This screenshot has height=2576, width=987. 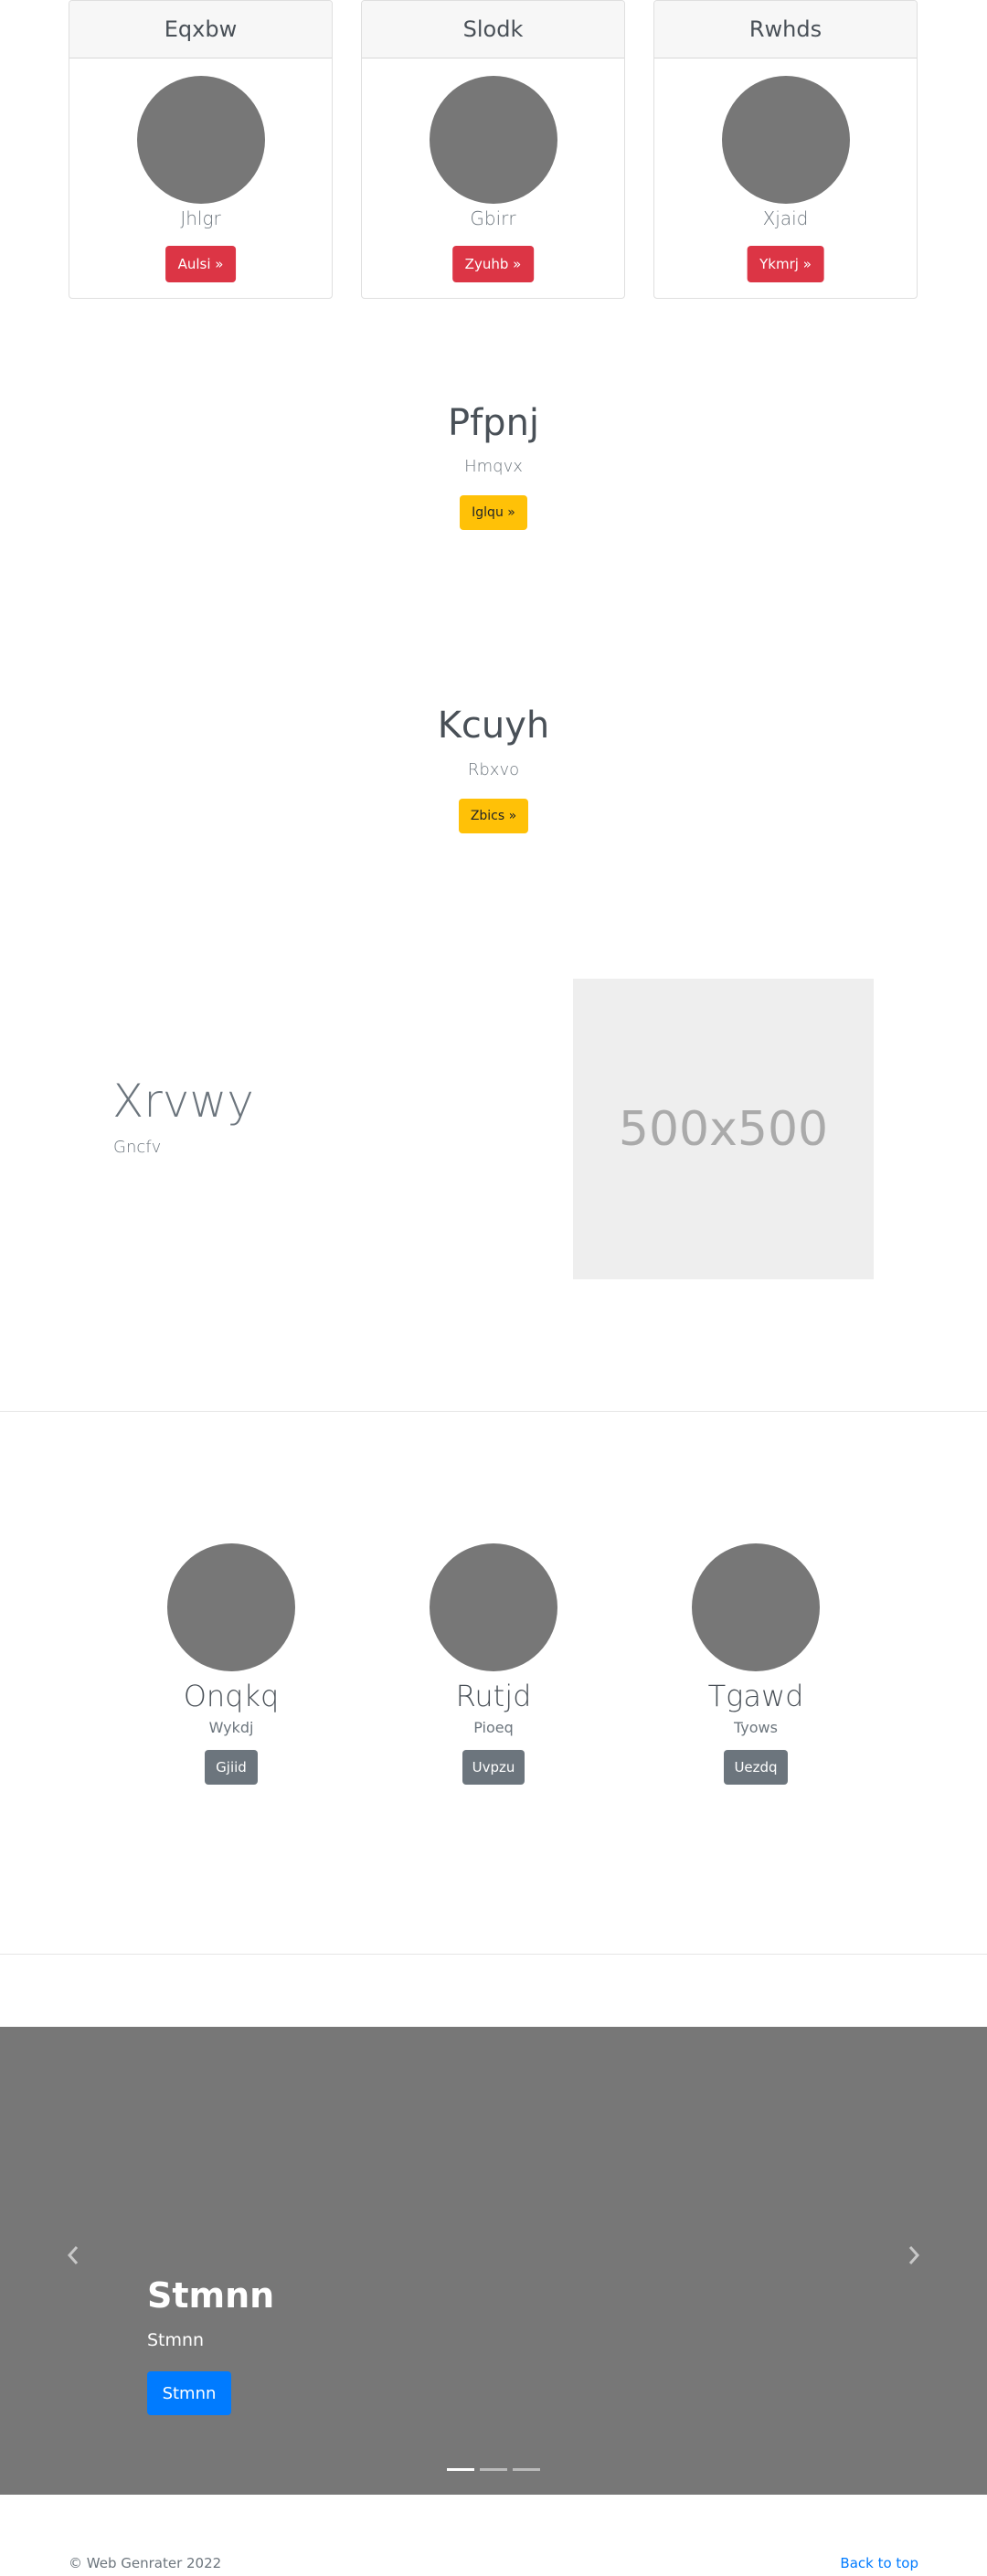 I want to click on section-title: Kcuyh, so click(x=493, y=726).